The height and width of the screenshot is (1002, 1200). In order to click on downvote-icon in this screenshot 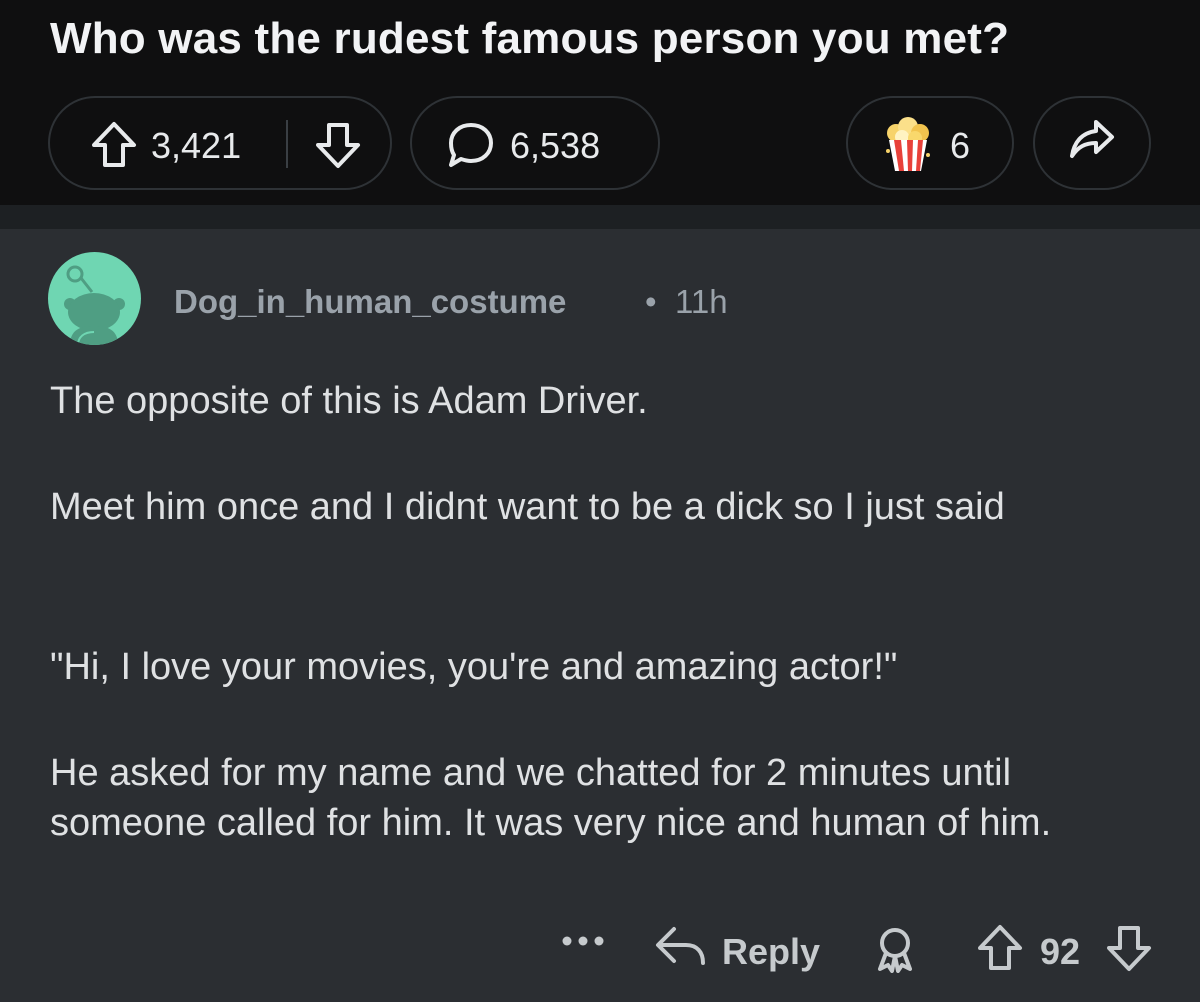, I will do `click(338, 149)`.